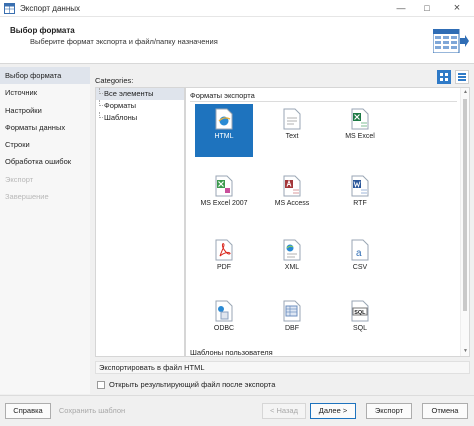 The width and height of the screenshot is (474, 426). Describe the element at coordinates (360, 203) in the screenshot. I see `format-label: RTF` at that location.